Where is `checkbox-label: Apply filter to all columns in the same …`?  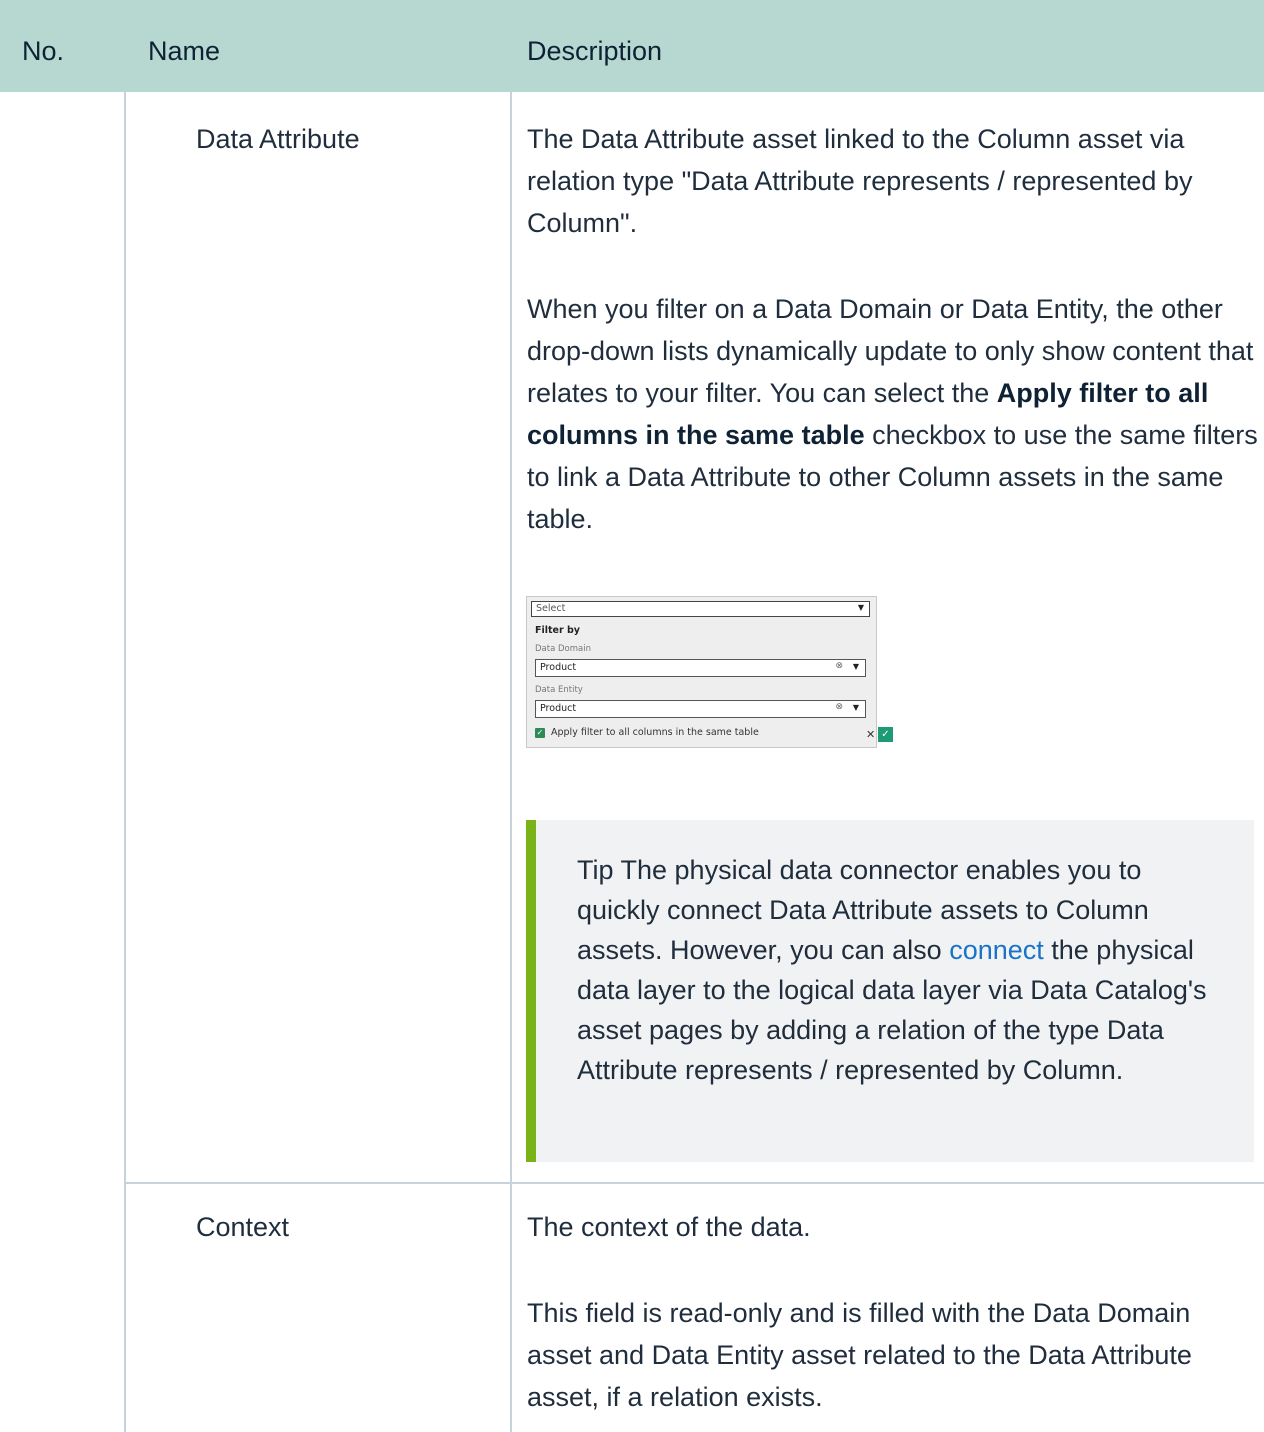 checkbox-label: Apply filter to all columns in the same … is located at coordinates (655, 732).